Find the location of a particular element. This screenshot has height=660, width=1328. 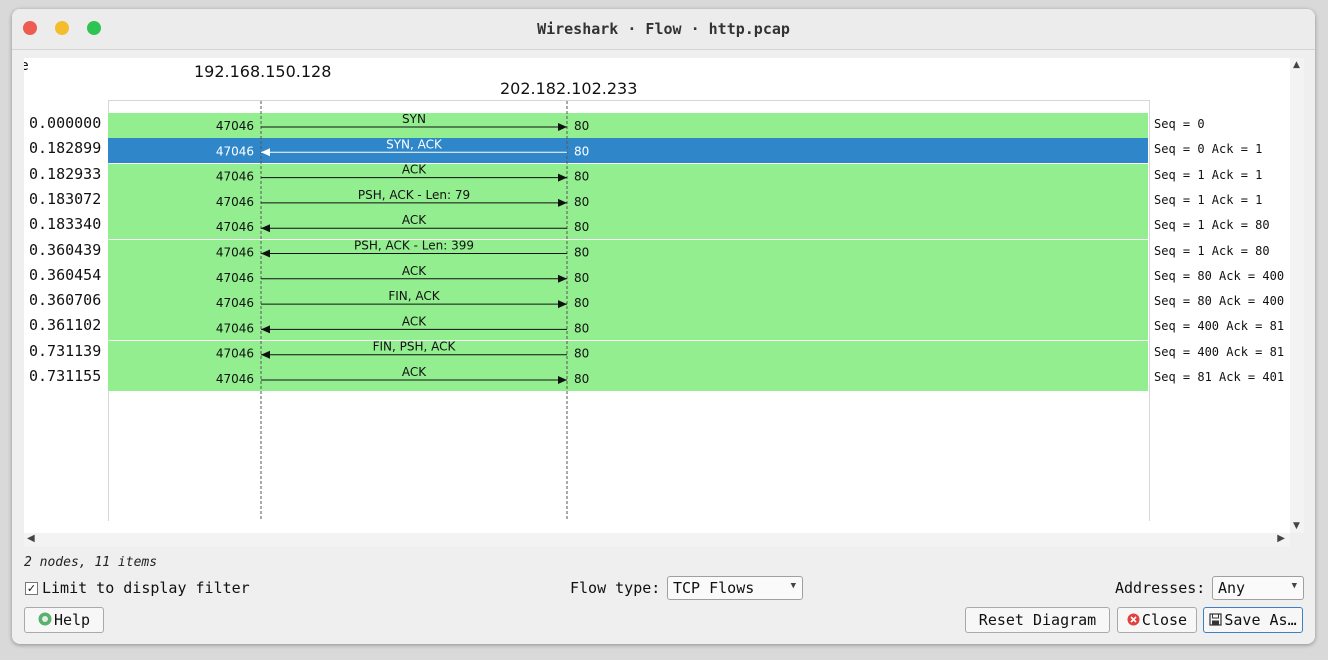

addresses-value: Any is located at coordinates (1232, 588).